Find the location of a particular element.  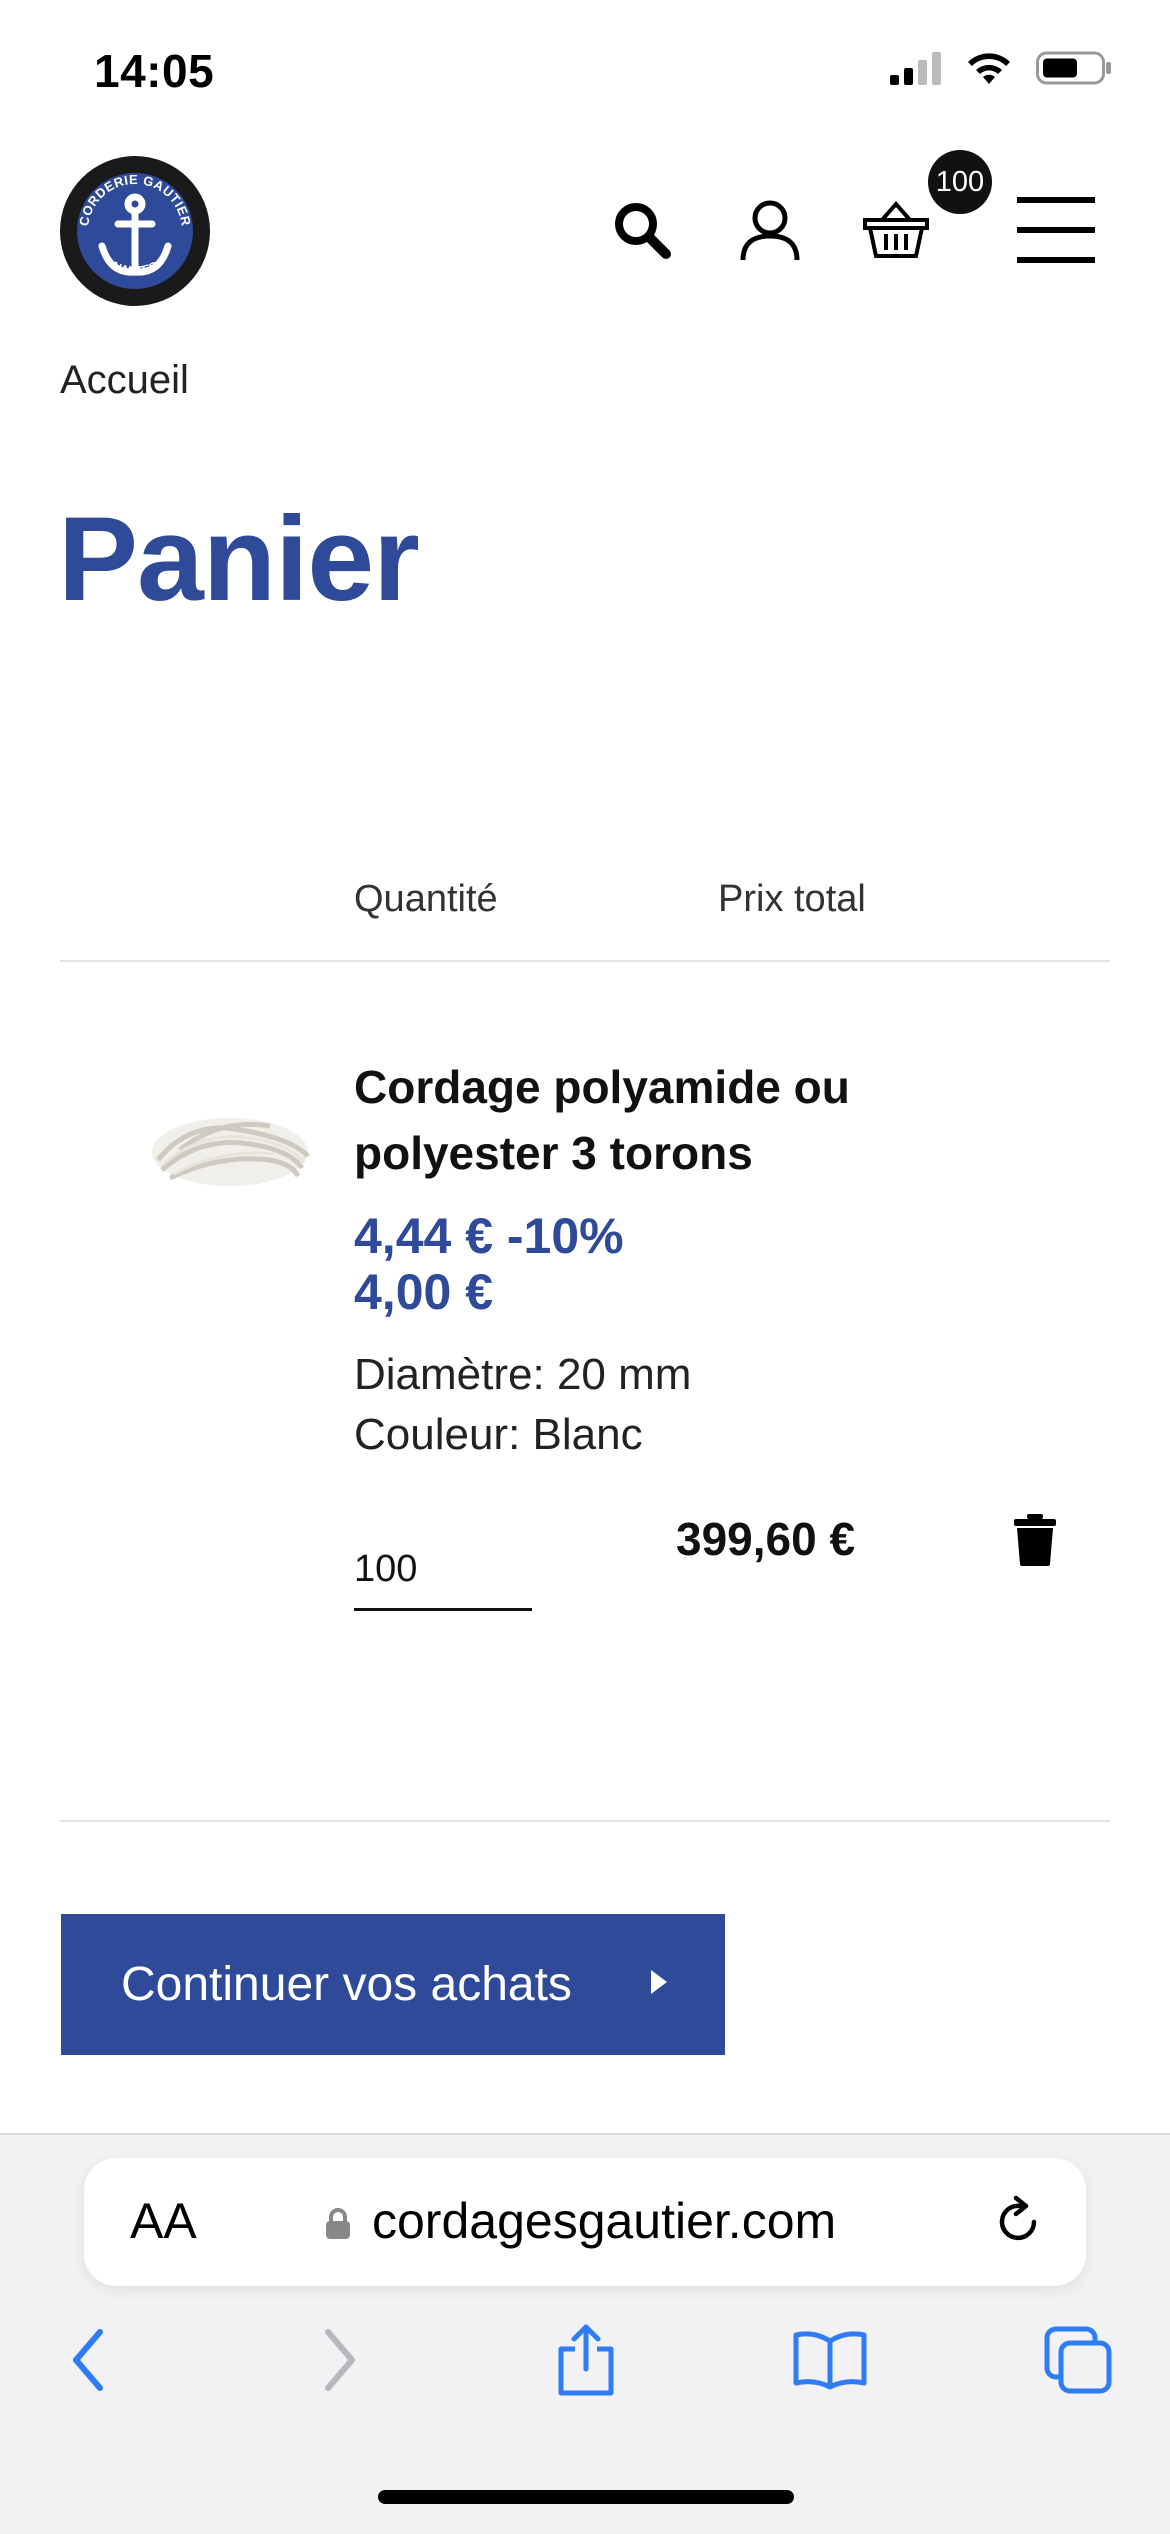

tabs-icon is located at coordinates (1078, 2360).